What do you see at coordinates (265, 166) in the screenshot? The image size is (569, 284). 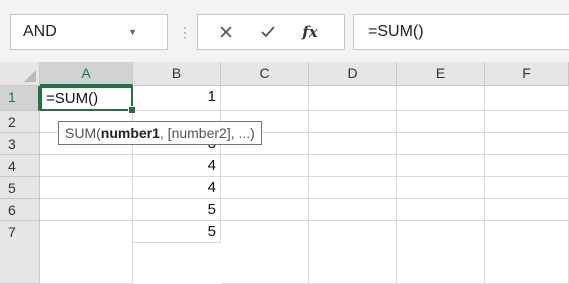 I see `cell-c4` at bounding box center [265, 166].